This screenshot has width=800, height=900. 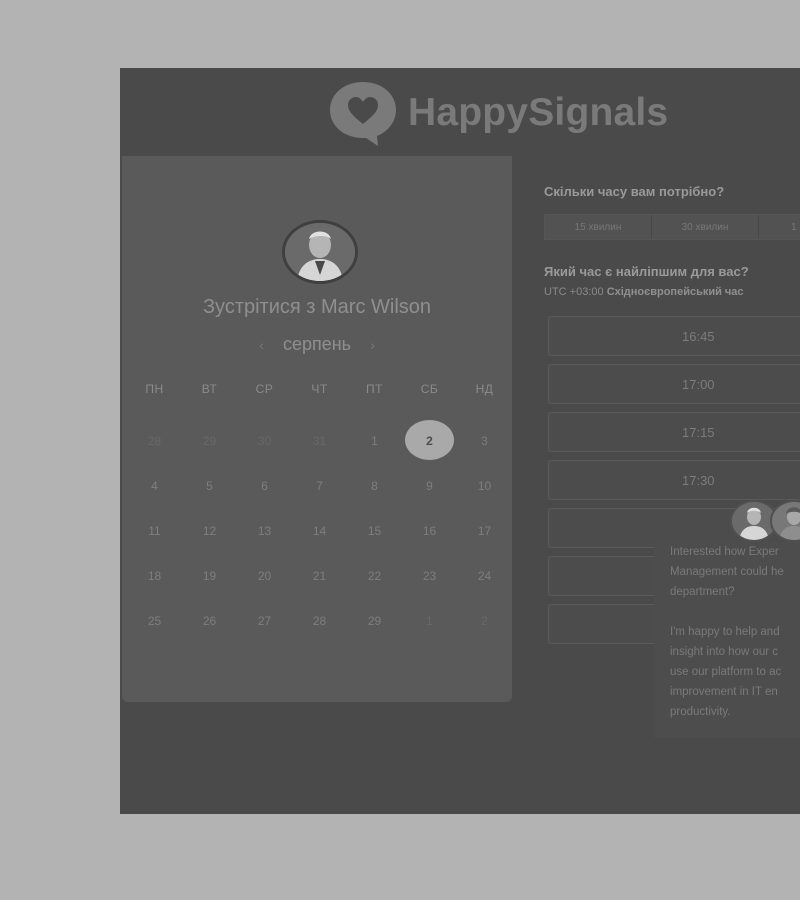 I want to click on calendar-day: 24, so click(x=484, y=575).